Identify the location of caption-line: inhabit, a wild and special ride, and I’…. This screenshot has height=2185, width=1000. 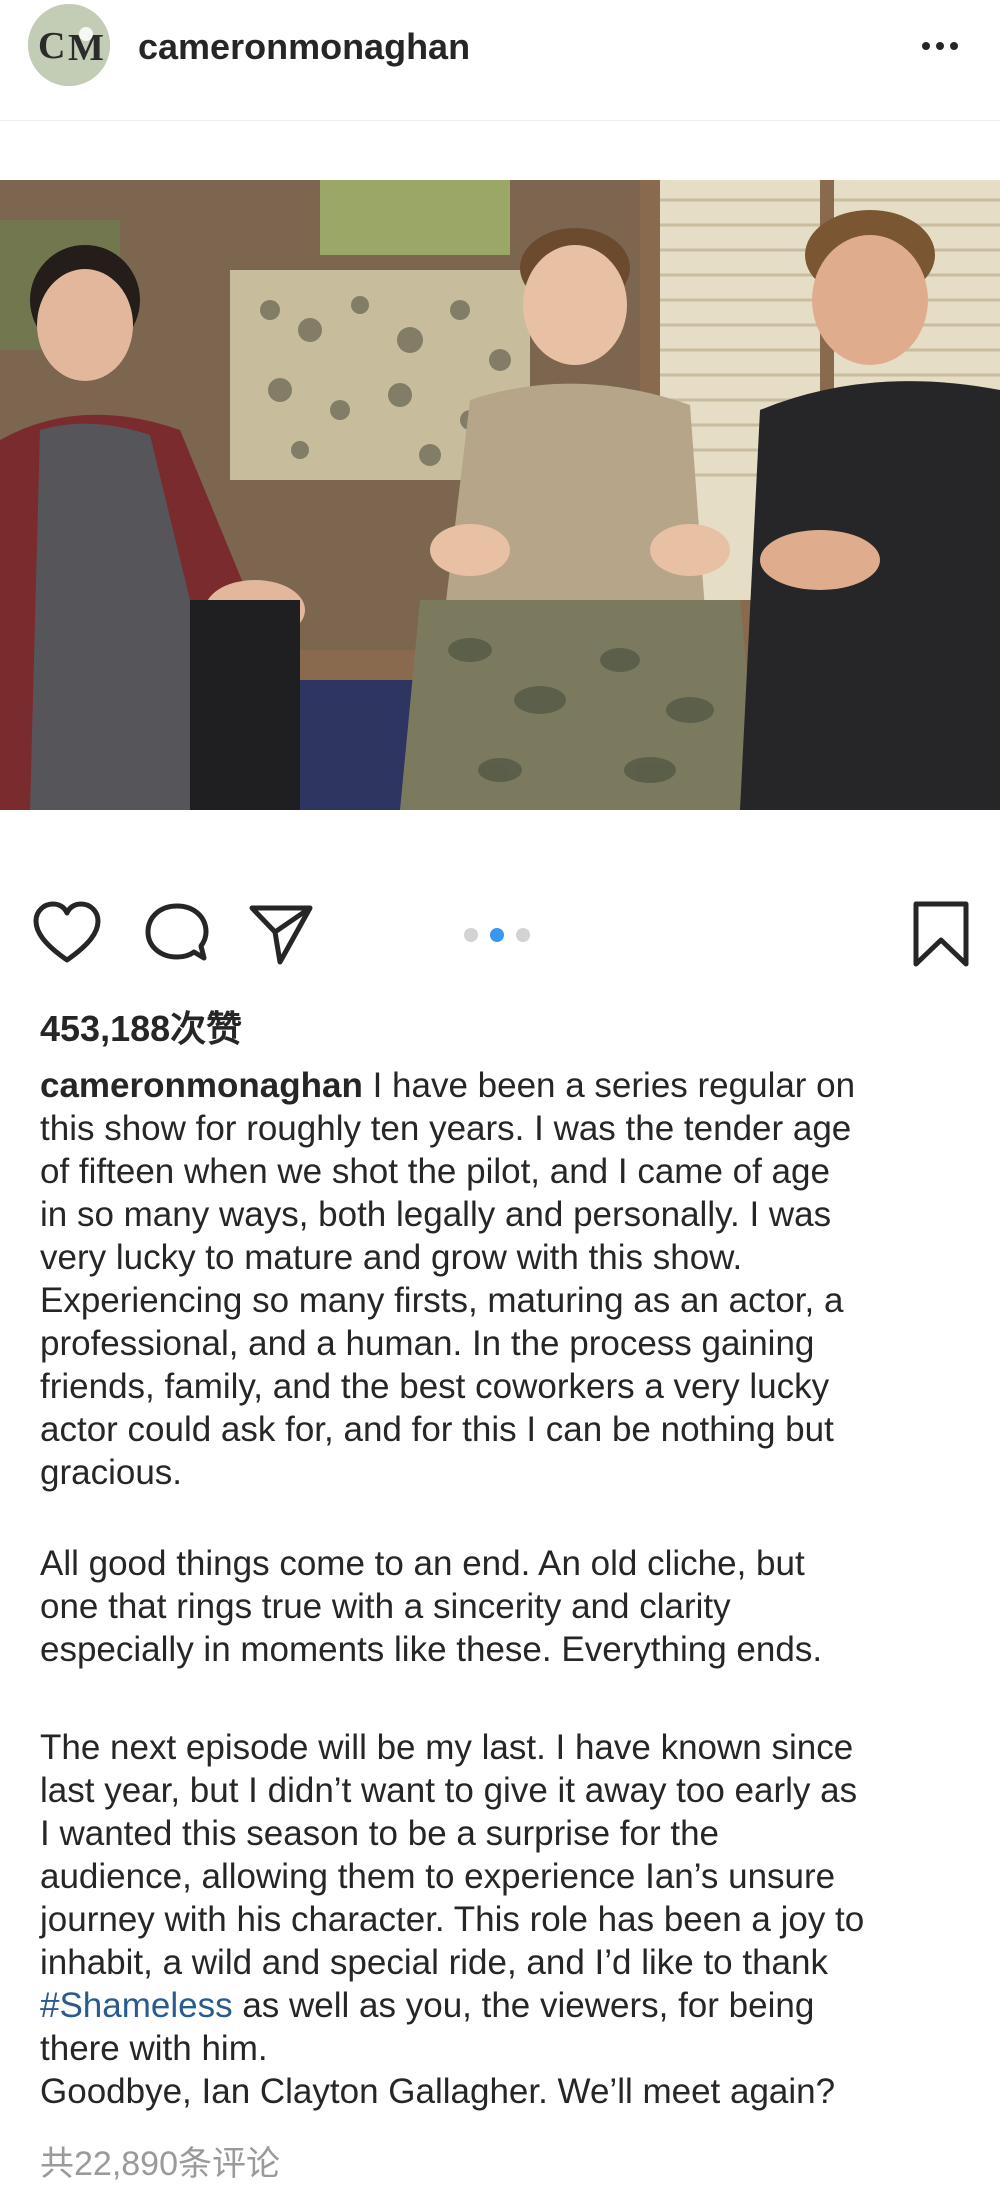
(434, 1962).